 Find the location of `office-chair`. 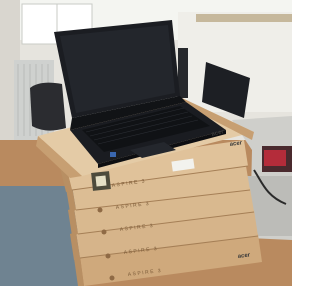

office-chair is located at coordinates (48, 106).